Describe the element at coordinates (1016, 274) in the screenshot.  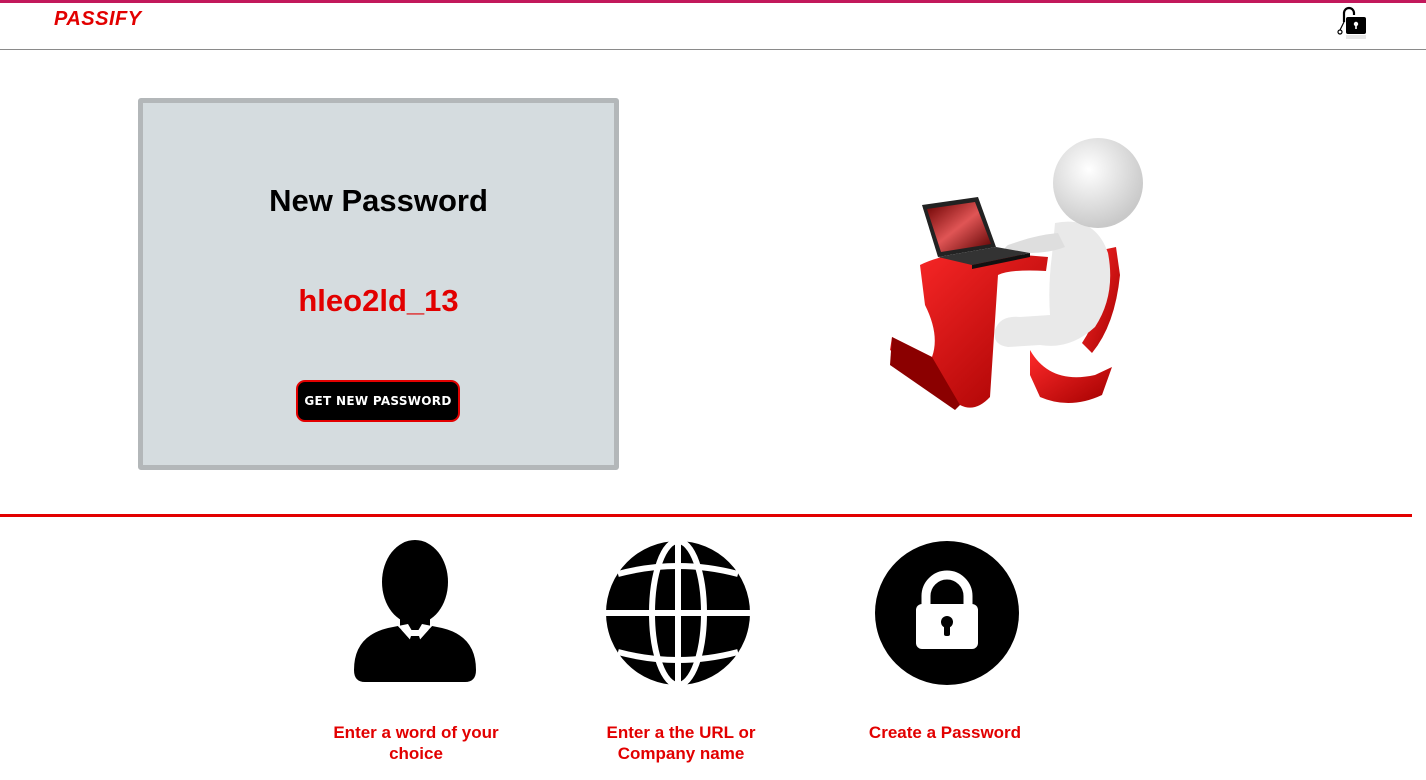
I see `person-at-laptop-illustration` at that location.